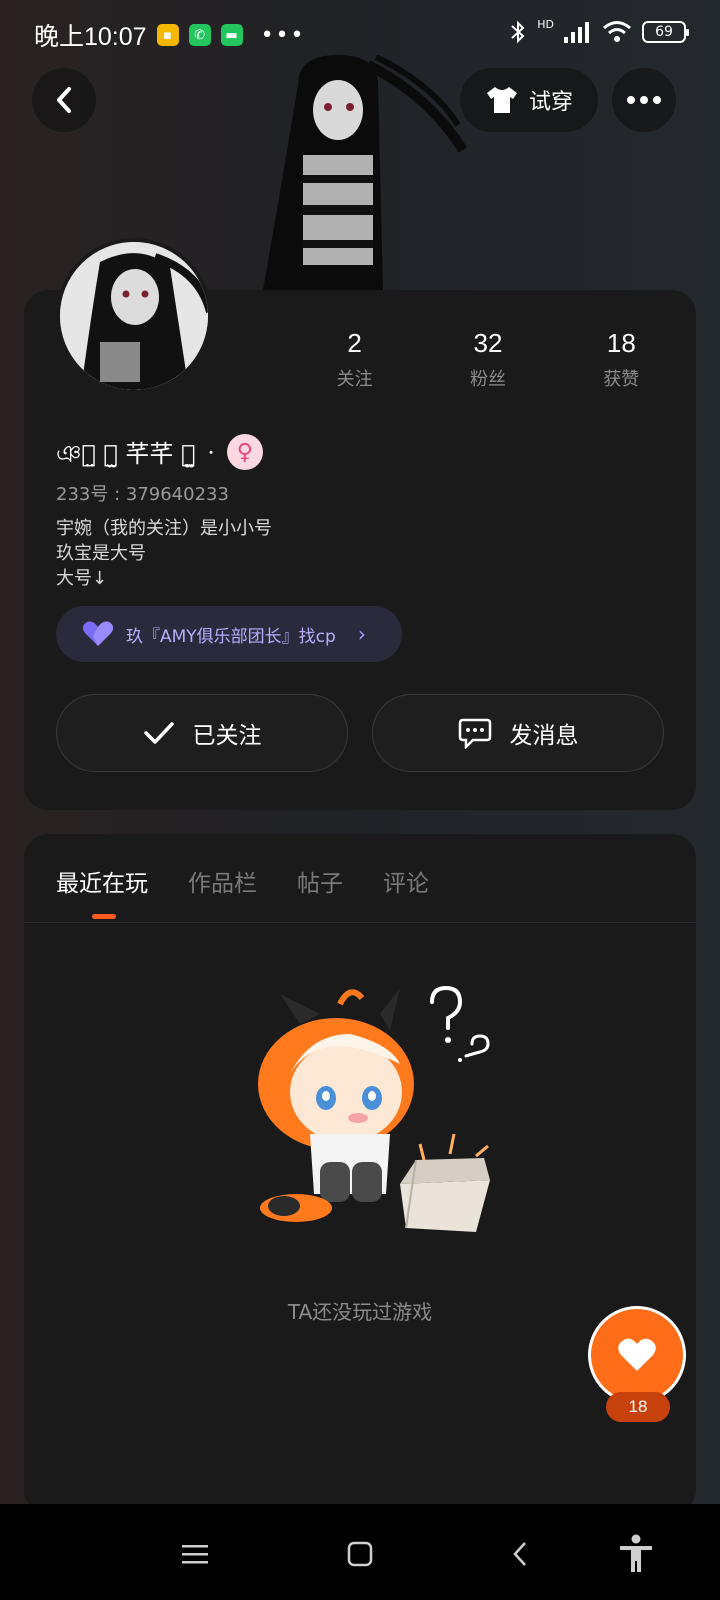 The image size is (720, 1600). Describe the element at coordinates (370, 1114) in the screenshot. I see `empty-state-illustration` at that location.